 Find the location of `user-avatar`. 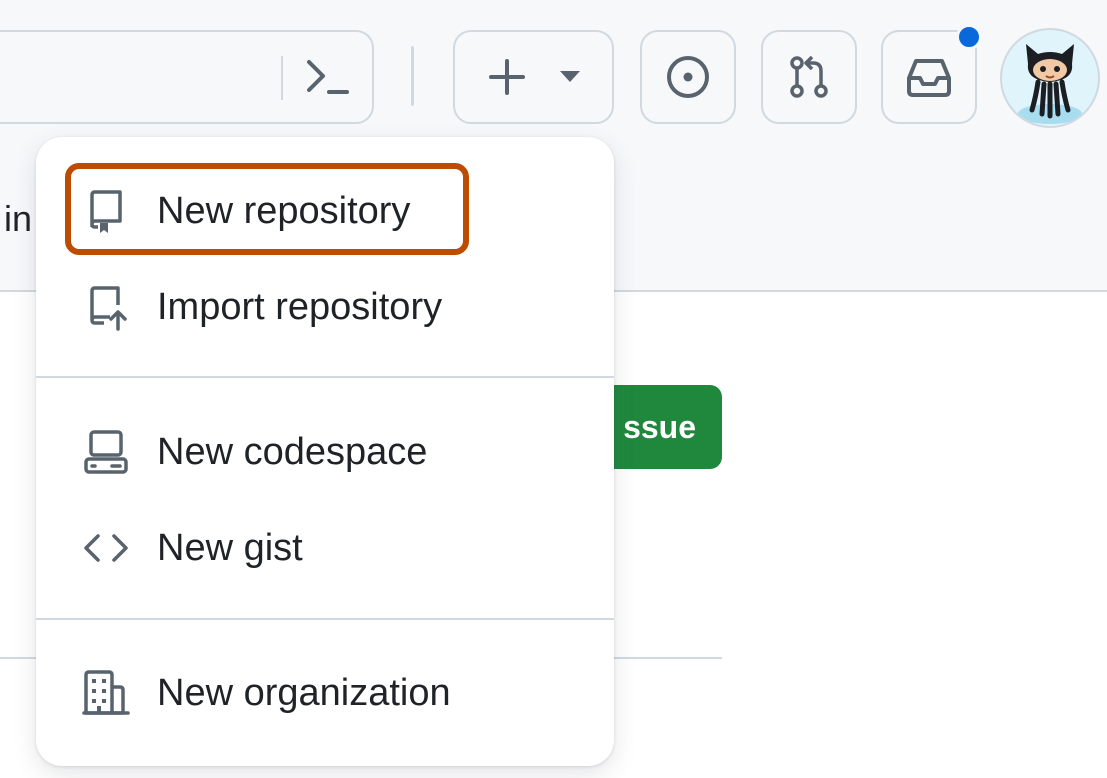

user-avatar is located at coordinates (1050, 78).